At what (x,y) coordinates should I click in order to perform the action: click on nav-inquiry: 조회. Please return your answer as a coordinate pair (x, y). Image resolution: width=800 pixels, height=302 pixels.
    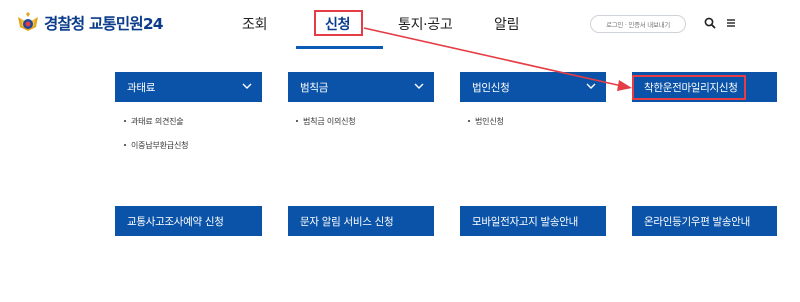
    Looking at the image, I should click on (254, 24).